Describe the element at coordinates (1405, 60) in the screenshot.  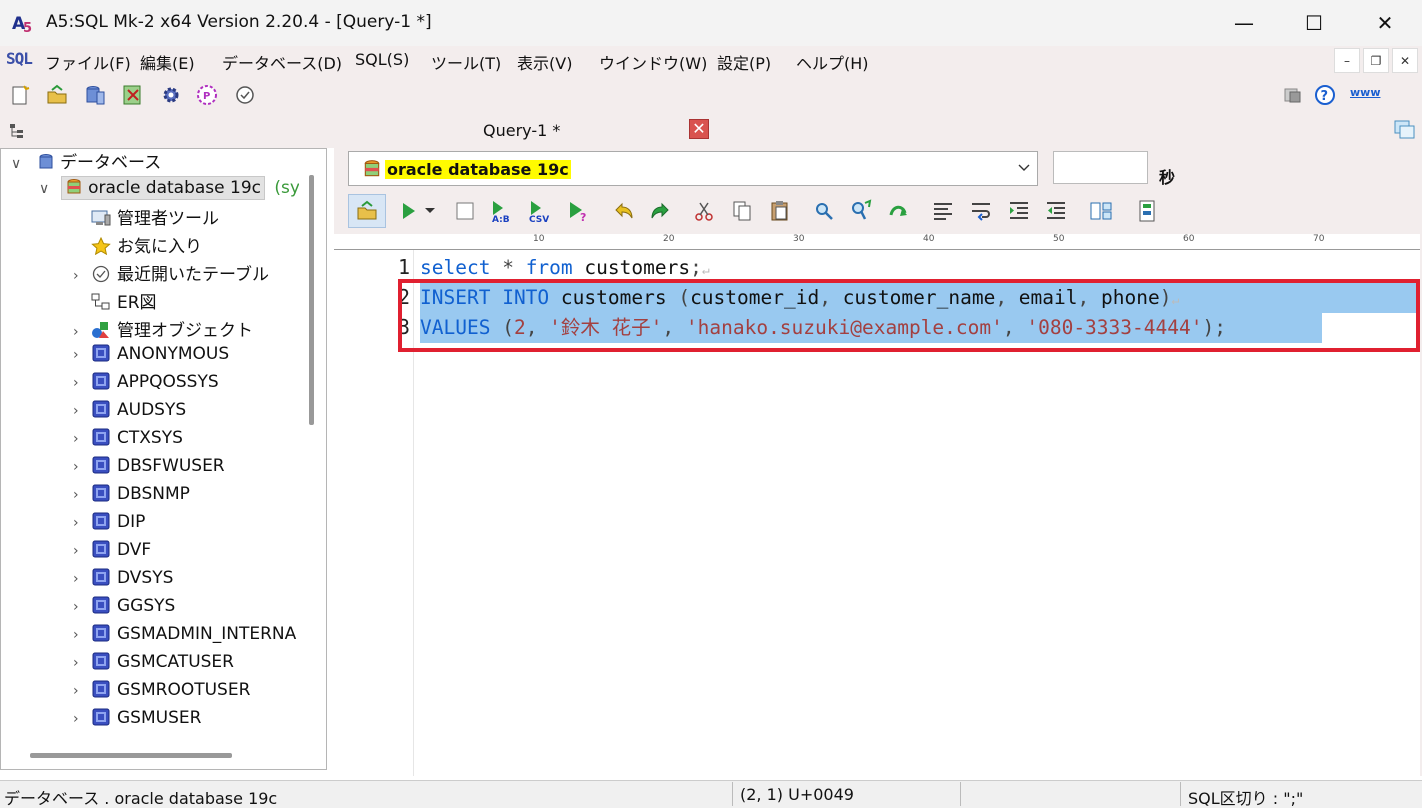
I see `mdi-close-button: ✕` at that location.